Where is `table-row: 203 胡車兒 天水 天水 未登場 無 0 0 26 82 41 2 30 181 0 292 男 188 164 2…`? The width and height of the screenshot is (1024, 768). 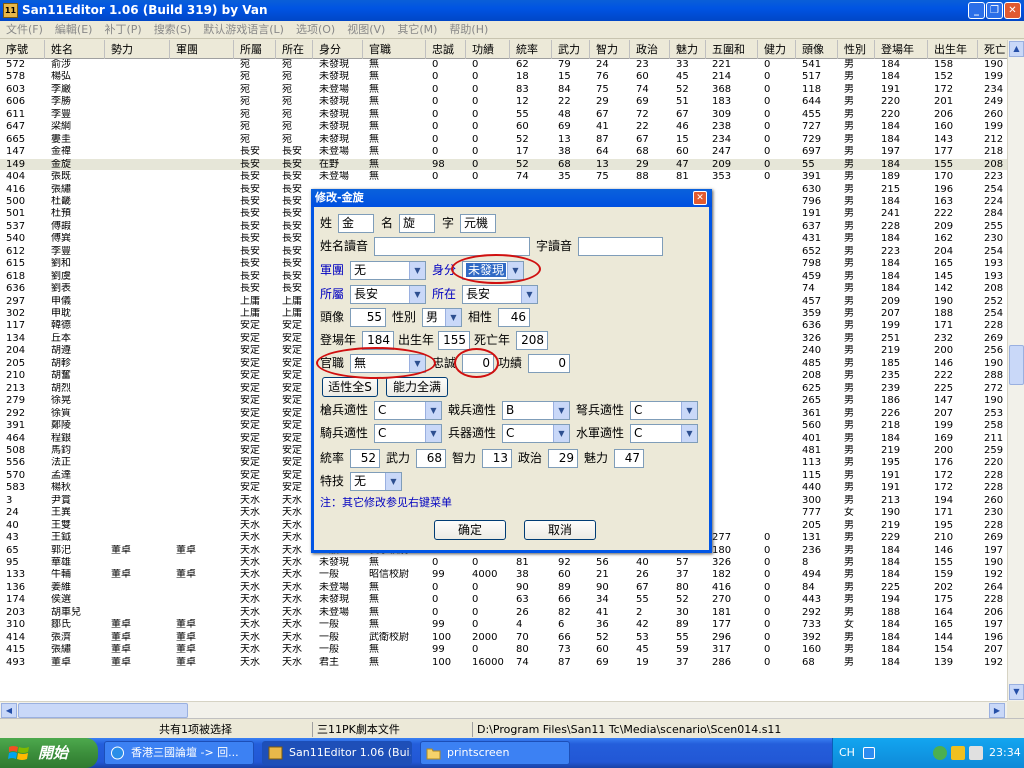 table-row: 203 胡車兒 天水 天水 未登場 無 0 0 26 82 41 2 30 181 0 292 男 188 164 2… is located at coordinates (503, 613).